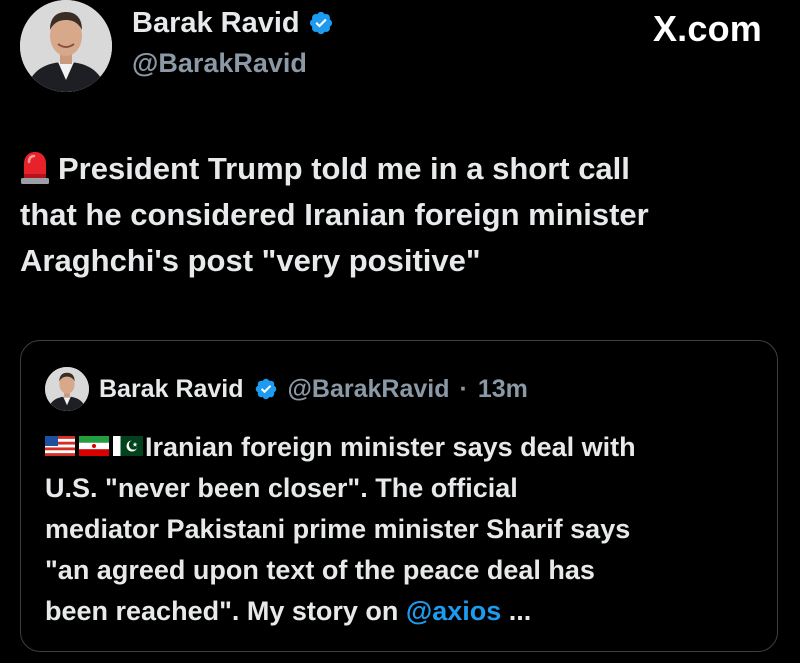  I want to click on quoted-line-5: been reached". My story on, so click(225, 611).